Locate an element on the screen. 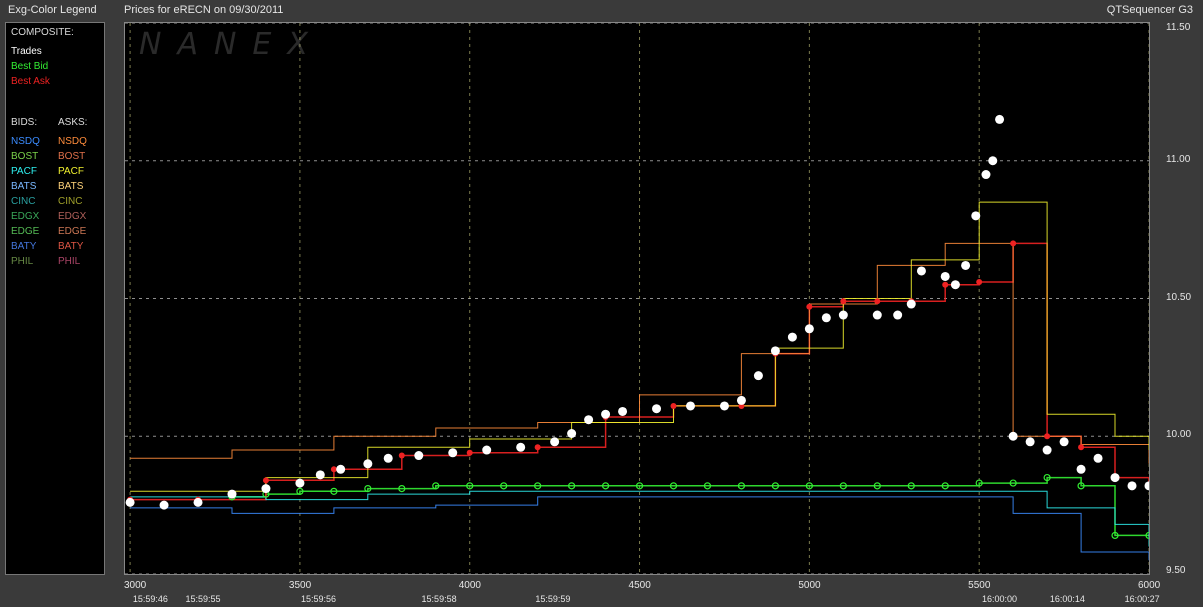 The height and width of the screenshot is (607, 1203). legend-ask-bost: BOST is located at coordinates (72, 156).